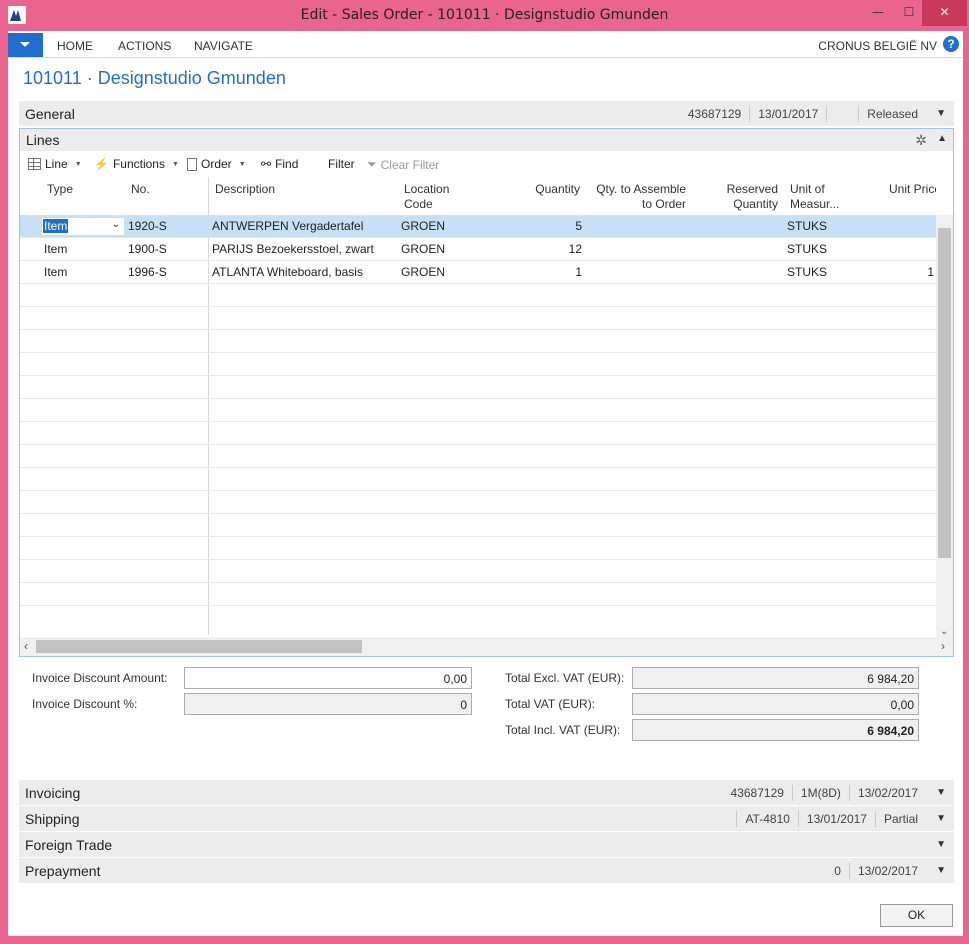  What do you see at coordinates (287, 226) in the screenshot?
I see `cell-description: ANTWERPEN Vergadertafel` at bounding box center [287, 226].